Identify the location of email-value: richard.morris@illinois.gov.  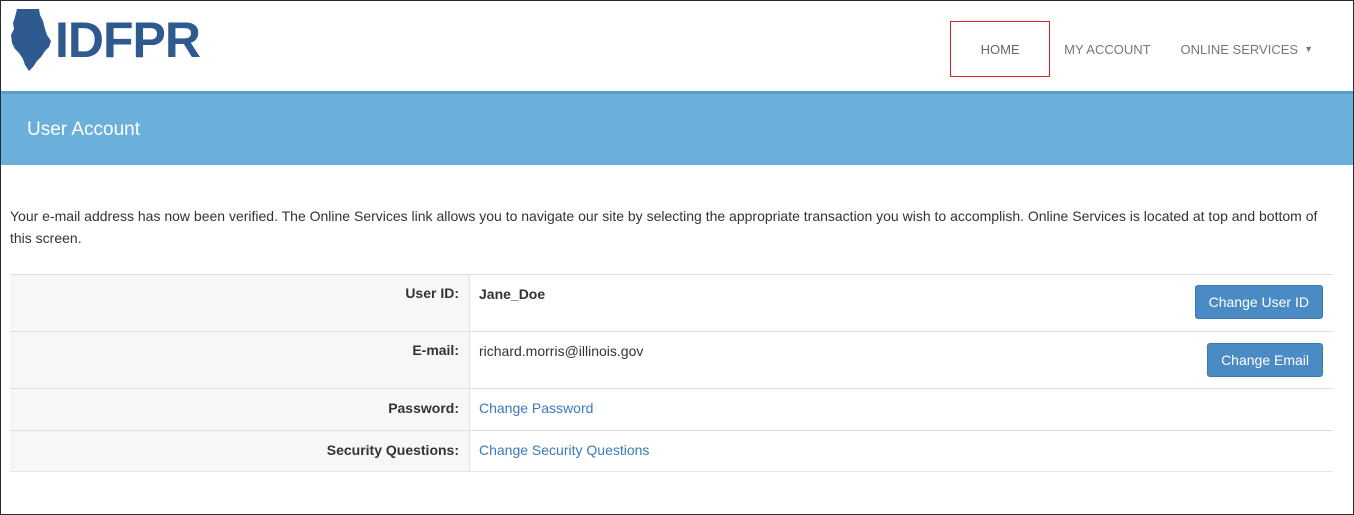
(561, 351).